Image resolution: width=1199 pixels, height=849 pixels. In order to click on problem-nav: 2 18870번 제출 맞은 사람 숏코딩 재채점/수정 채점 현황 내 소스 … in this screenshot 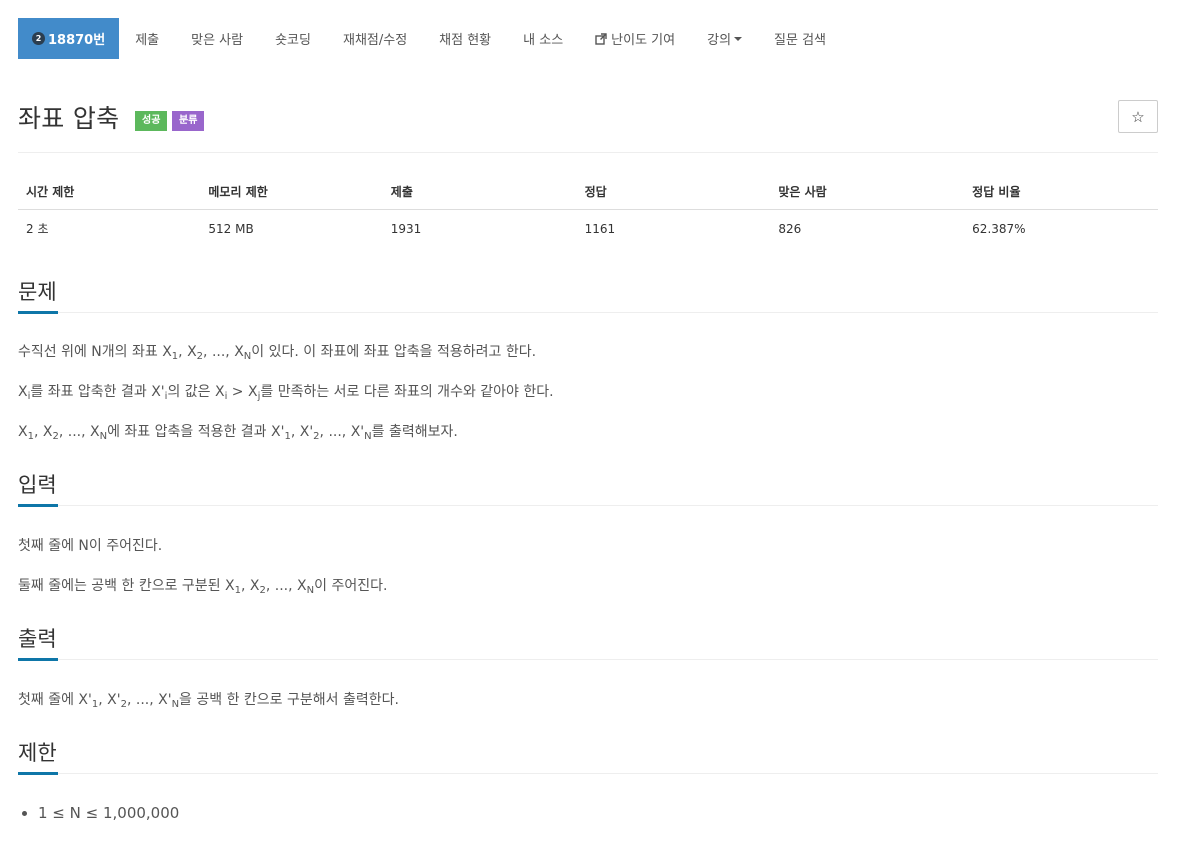, I will do `click(588, 38)`.